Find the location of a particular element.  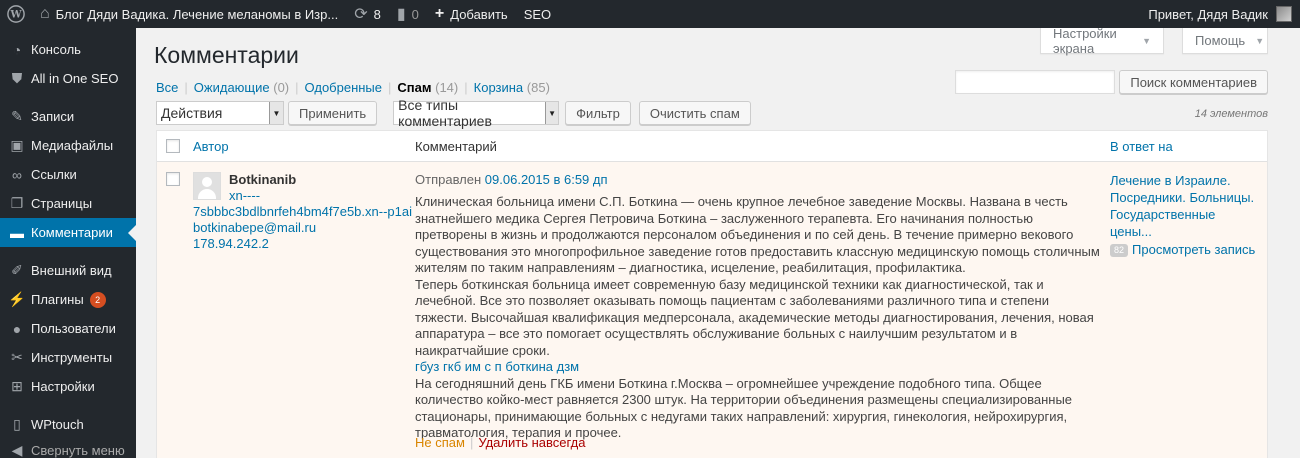

menu-plugins: ⚡ Плагины 2 is located at coordinates (68, 299).